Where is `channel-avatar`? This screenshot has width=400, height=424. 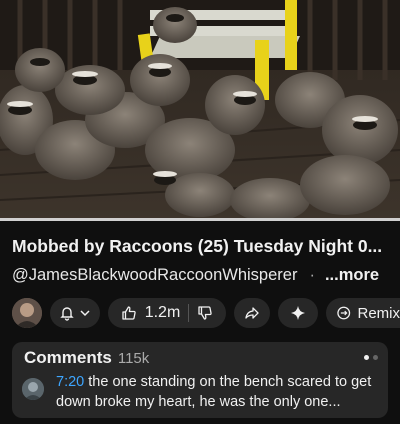
channel-avatar is located at coordinates (27, 313).